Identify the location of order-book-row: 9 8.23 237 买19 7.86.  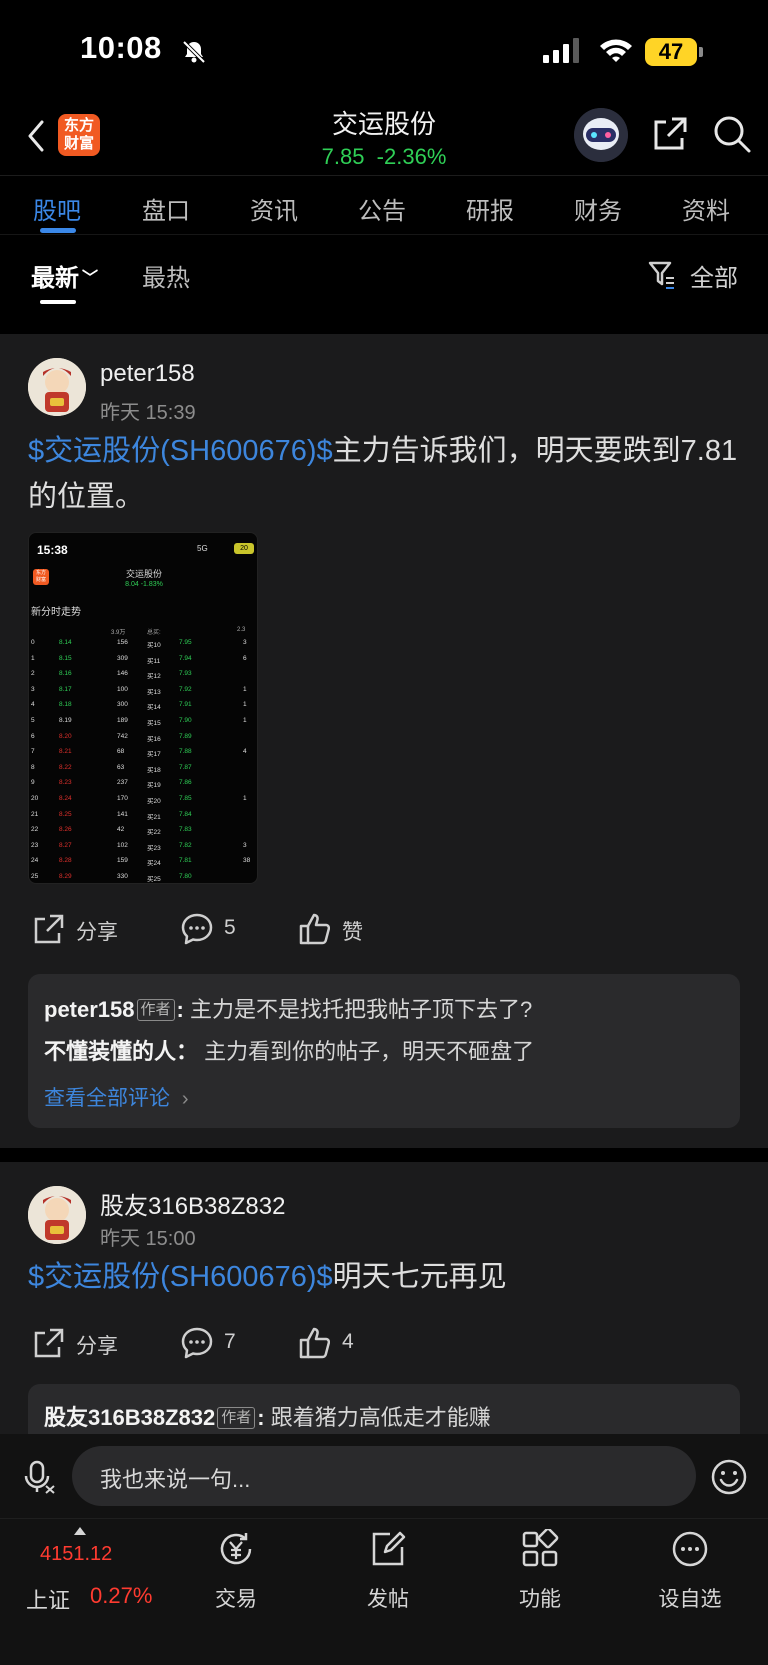
(143, 787).